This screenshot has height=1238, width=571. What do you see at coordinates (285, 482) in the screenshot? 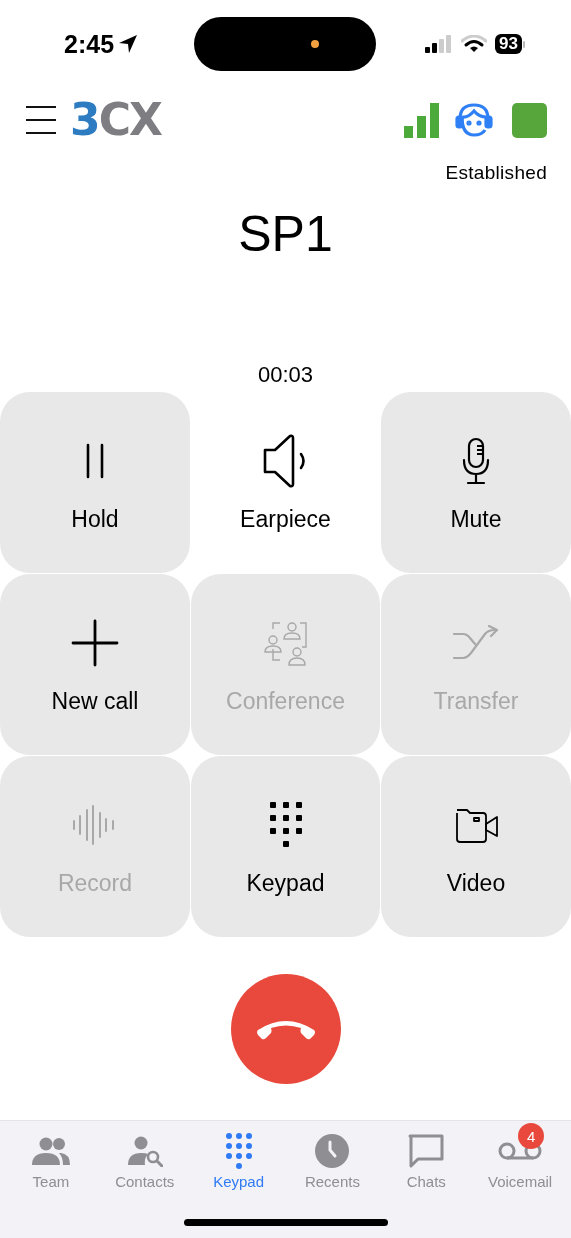
I see `earpiece-button: Earpiece` at bounding box center [285, 482].